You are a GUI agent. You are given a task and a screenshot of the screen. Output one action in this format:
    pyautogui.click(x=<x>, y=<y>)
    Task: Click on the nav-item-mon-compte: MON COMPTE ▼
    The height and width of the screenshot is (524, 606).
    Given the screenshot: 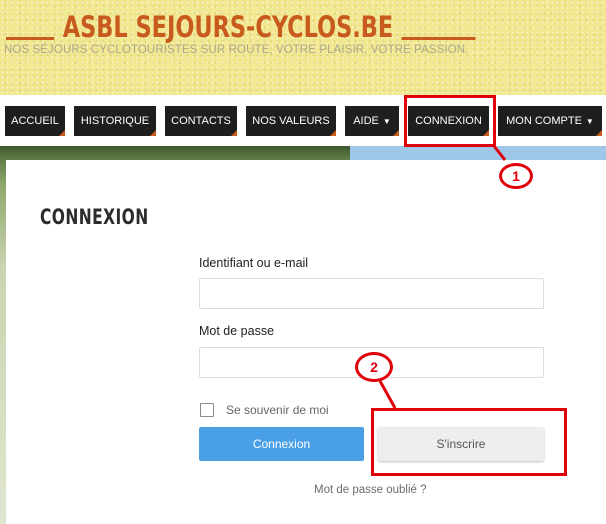 What is the action you would take?
    pyautogui.click(x=550, y=121)
    